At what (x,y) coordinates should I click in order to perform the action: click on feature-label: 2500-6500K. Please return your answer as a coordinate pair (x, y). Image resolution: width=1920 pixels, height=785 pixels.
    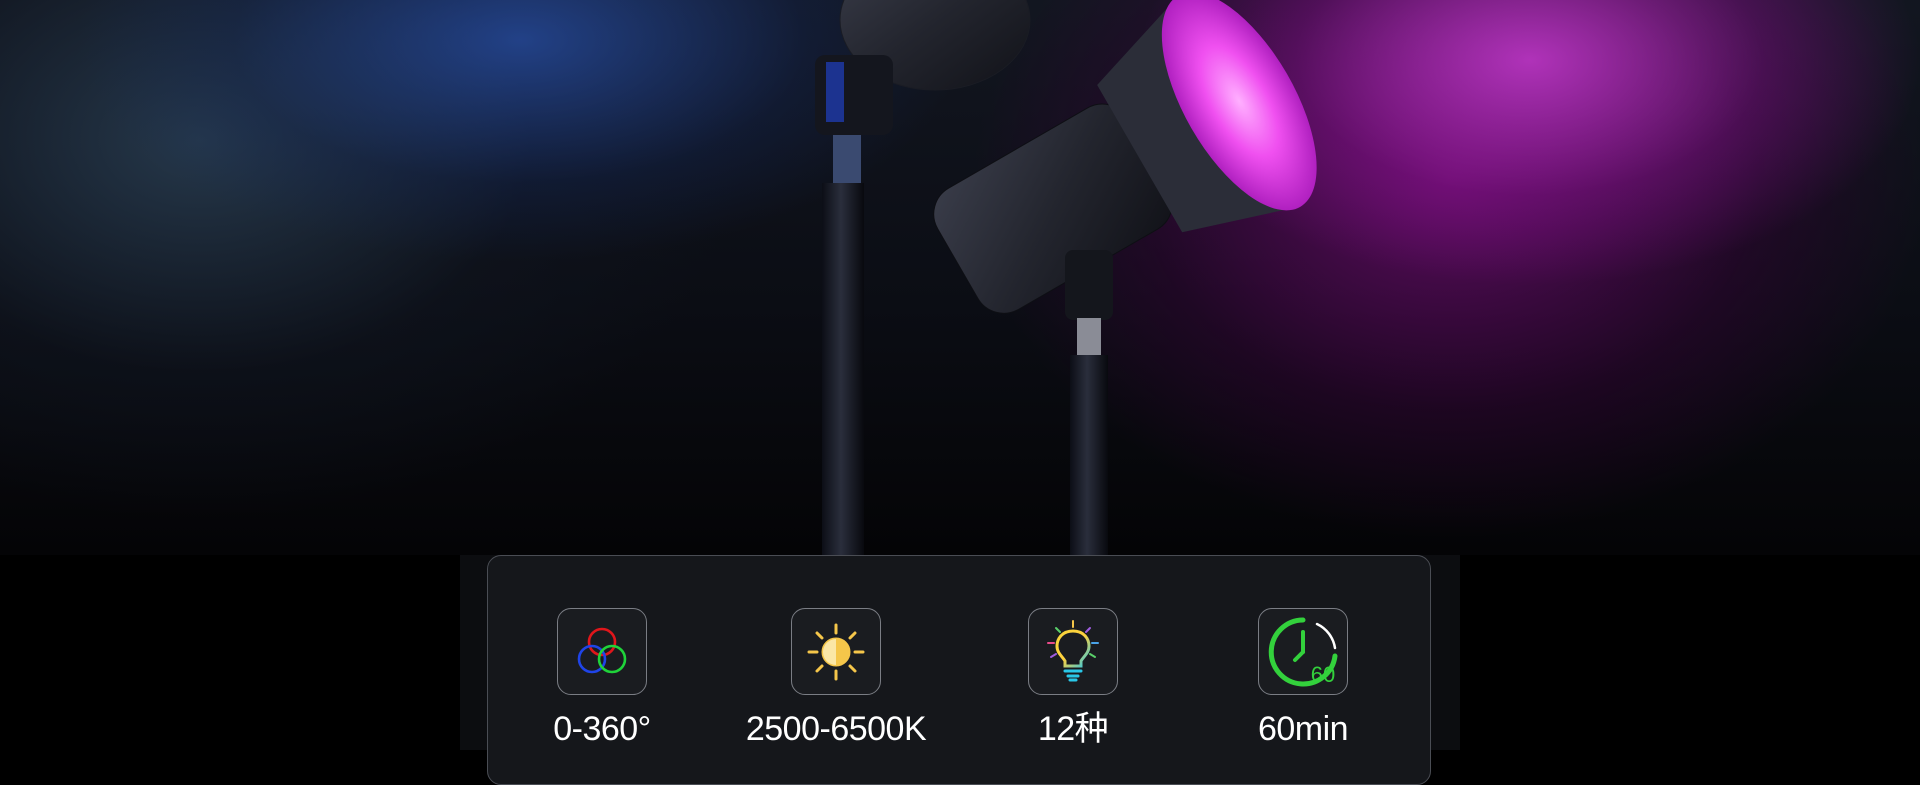
    Looking at the image, I should click on (836, 729).